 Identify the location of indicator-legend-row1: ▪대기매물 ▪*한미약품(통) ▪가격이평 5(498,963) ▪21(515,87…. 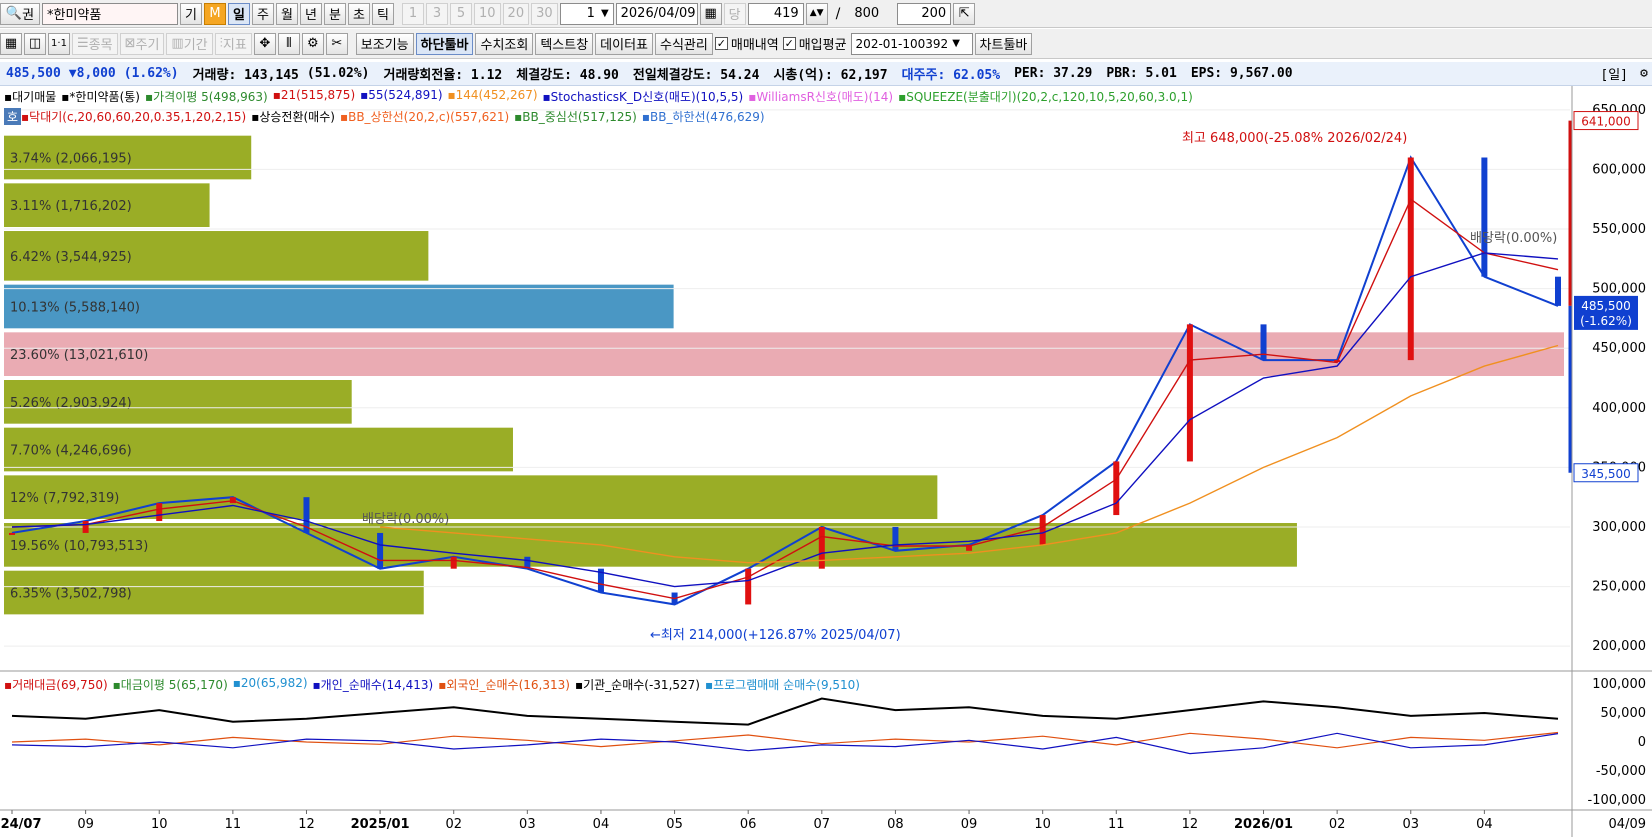
(601, 96).